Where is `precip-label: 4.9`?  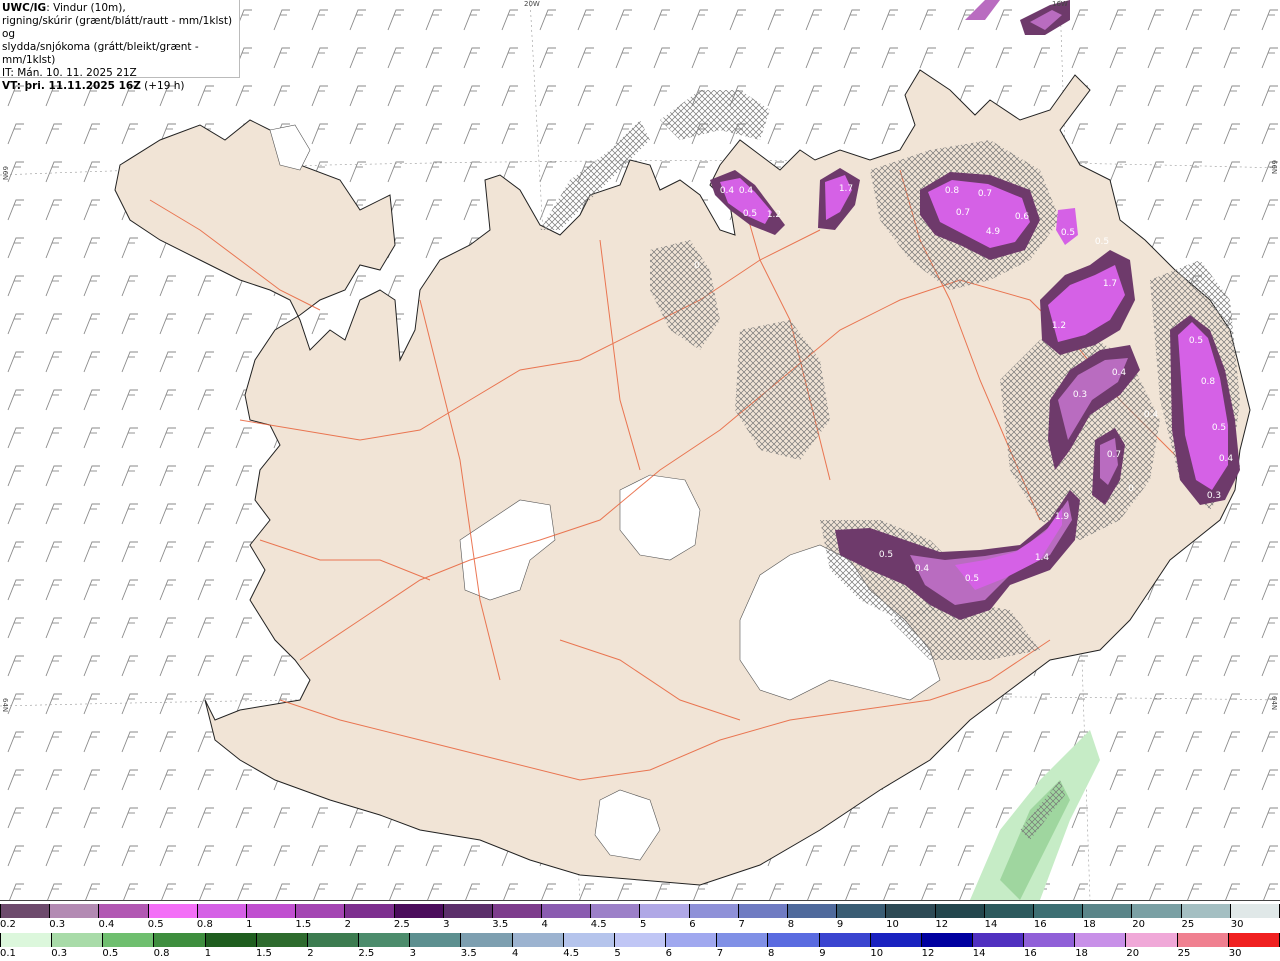
precip-label: 4.9 is located at coordinates (993, 232).